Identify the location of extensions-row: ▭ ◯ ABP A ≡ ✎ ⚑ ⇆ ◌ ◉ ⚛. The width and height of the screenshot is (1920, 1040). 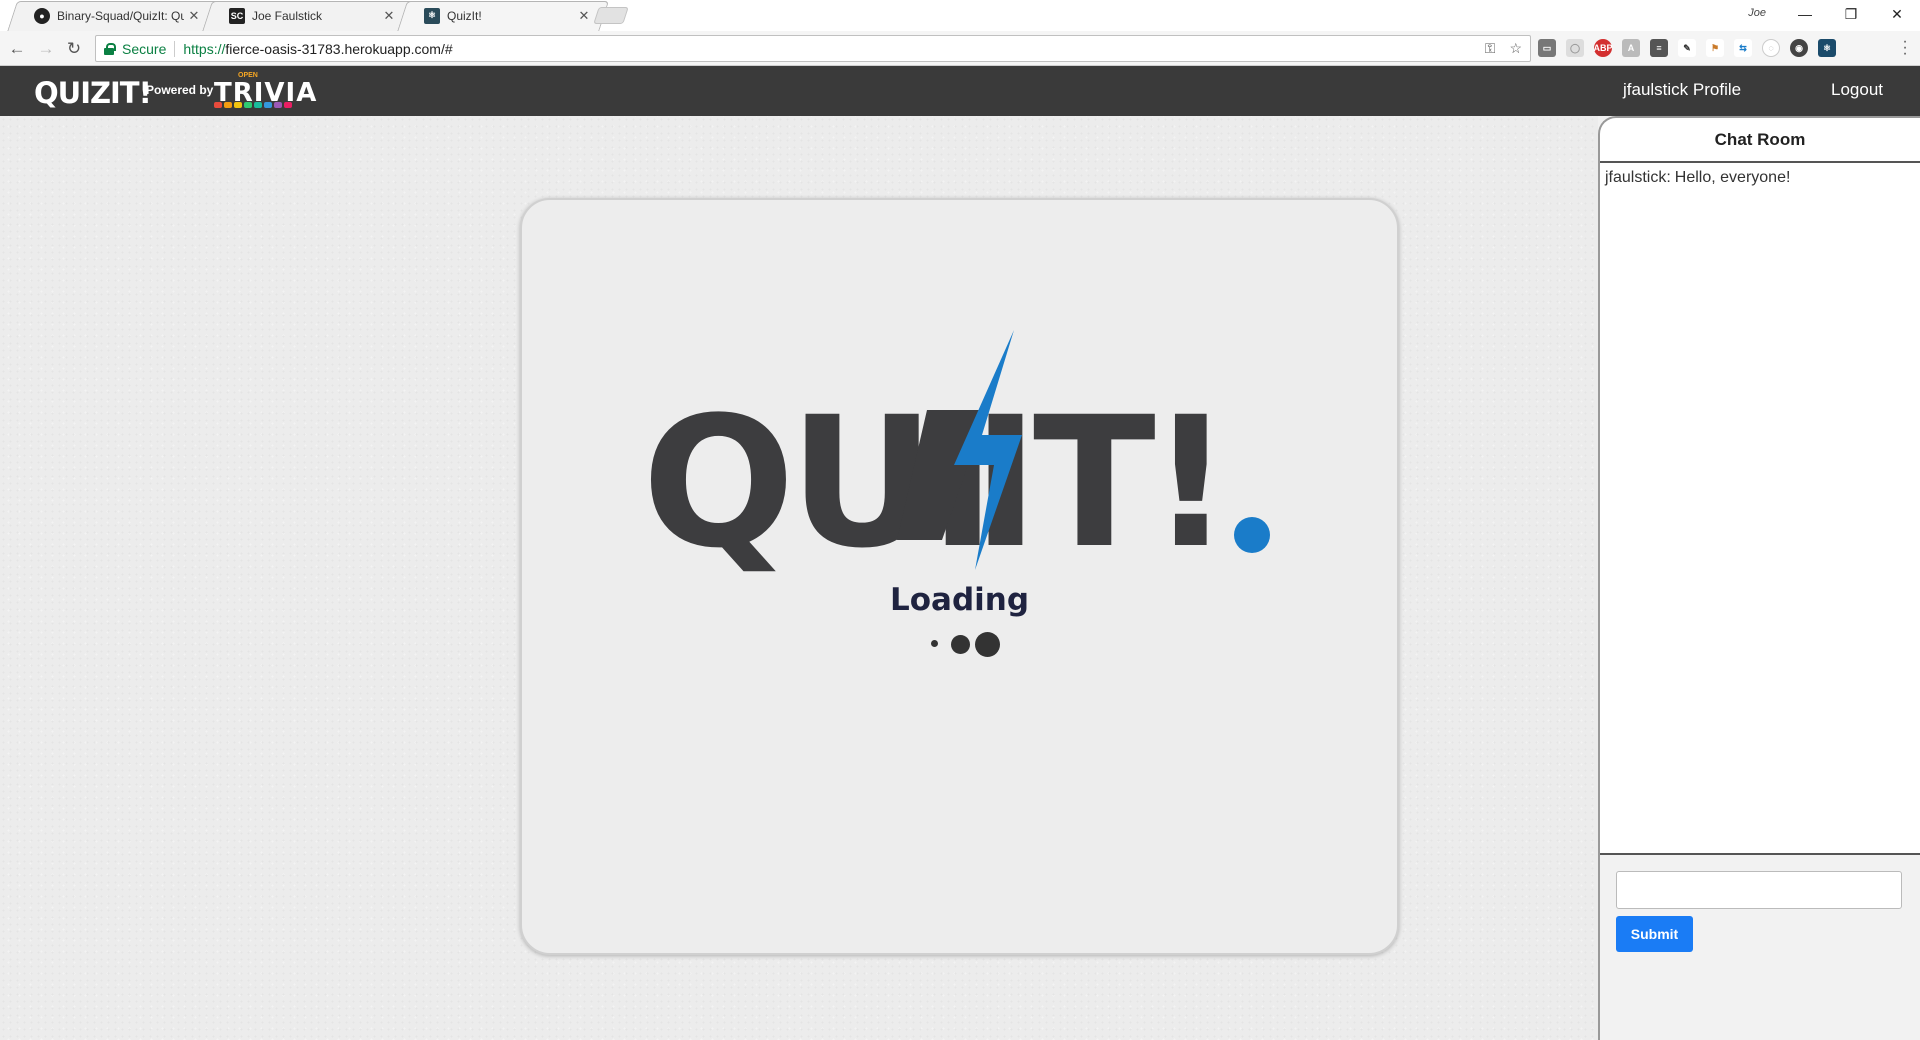
(1687, 48).